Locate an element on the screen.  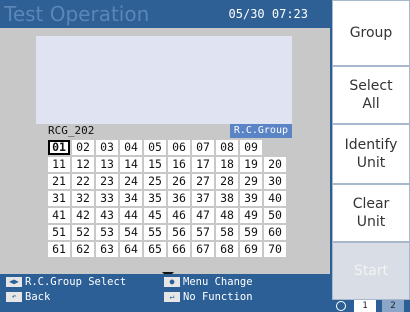
unit-cell: 46 is located at coordinates (179, 215).